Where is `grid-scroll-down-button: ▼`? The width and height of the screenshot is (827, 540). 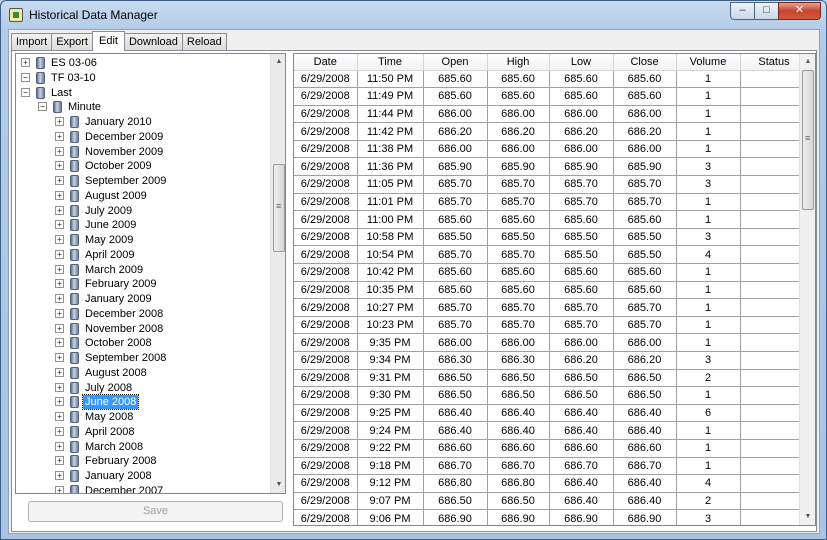 grid-scroll-down-button: ▼ is located at coordinates (807, 517).